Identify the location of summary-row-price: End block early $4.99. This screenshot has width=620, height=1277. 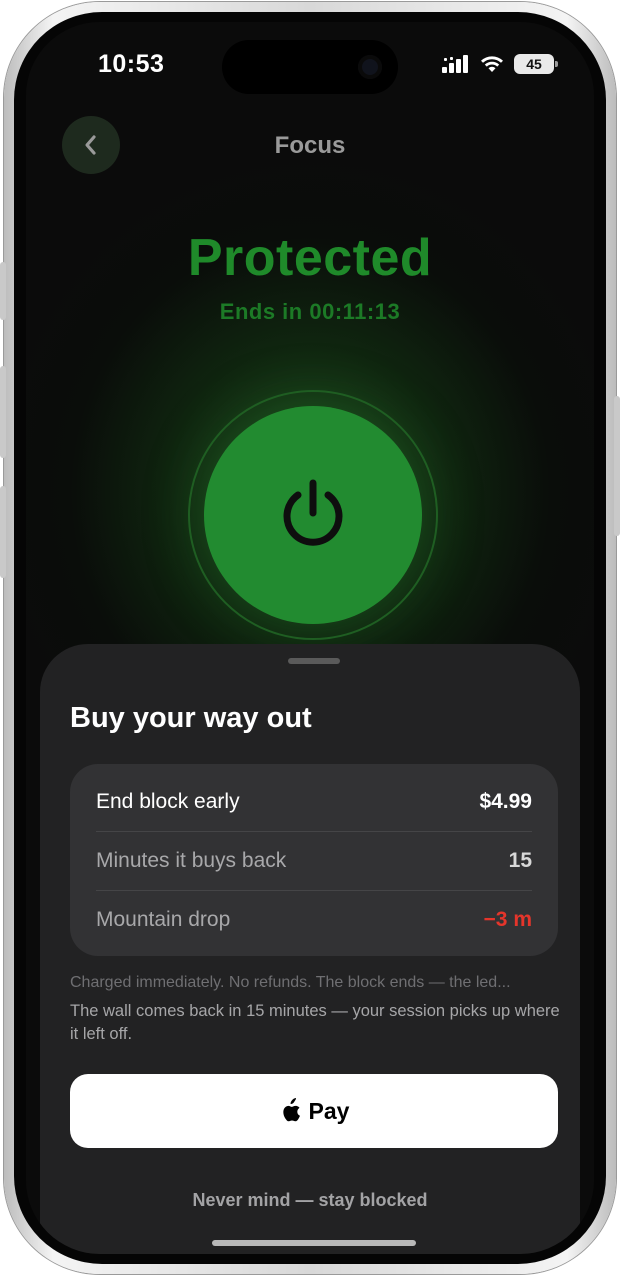
(314, 801).